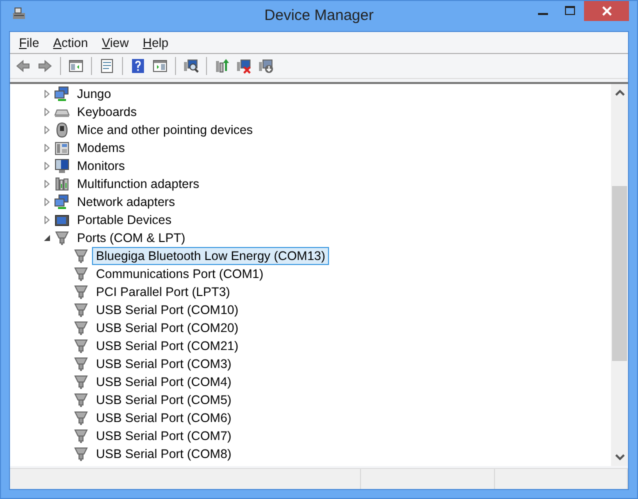 The width and height of the screenshot is (638, 499). What do you see at coordinates (131, 238) in the screenshot?
I see `tree-item: Ports (COM & LPT)` at bounding box center [131, 238].